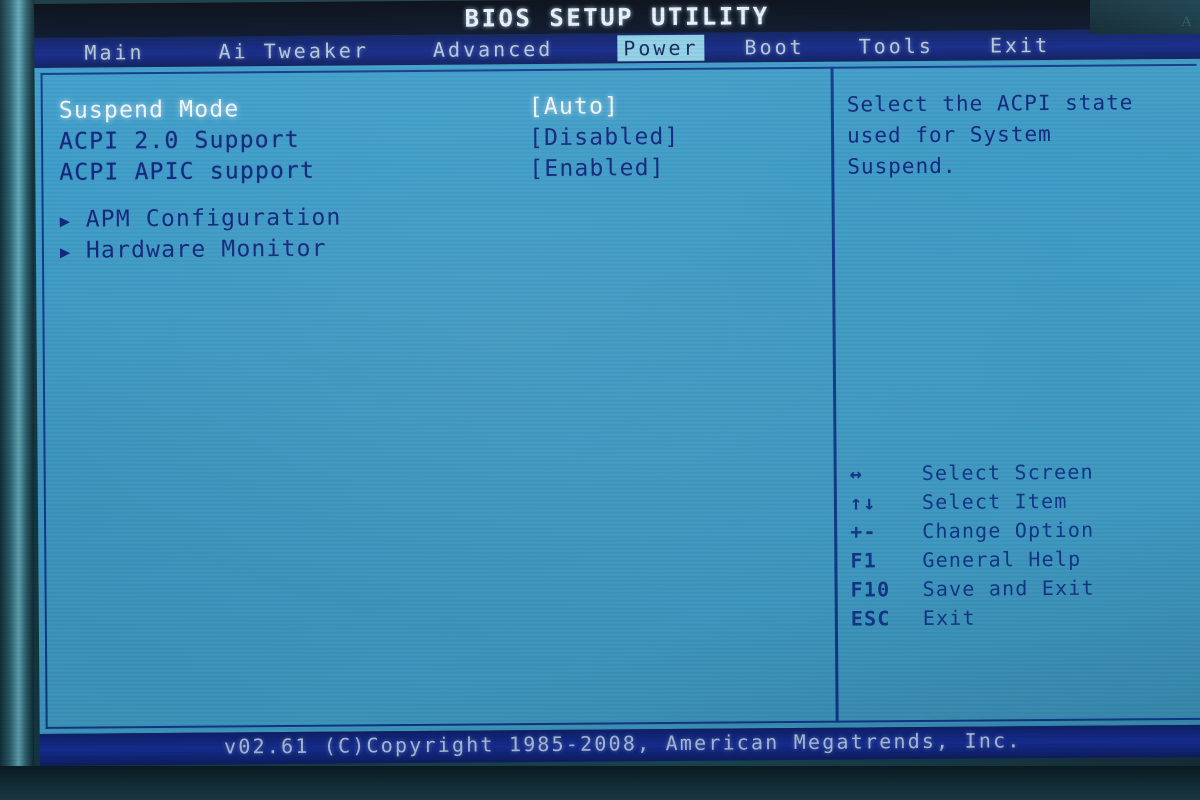 This screenshot has width=1200, height=800. I want to click on background-glyph: A, so click(1186, 22).